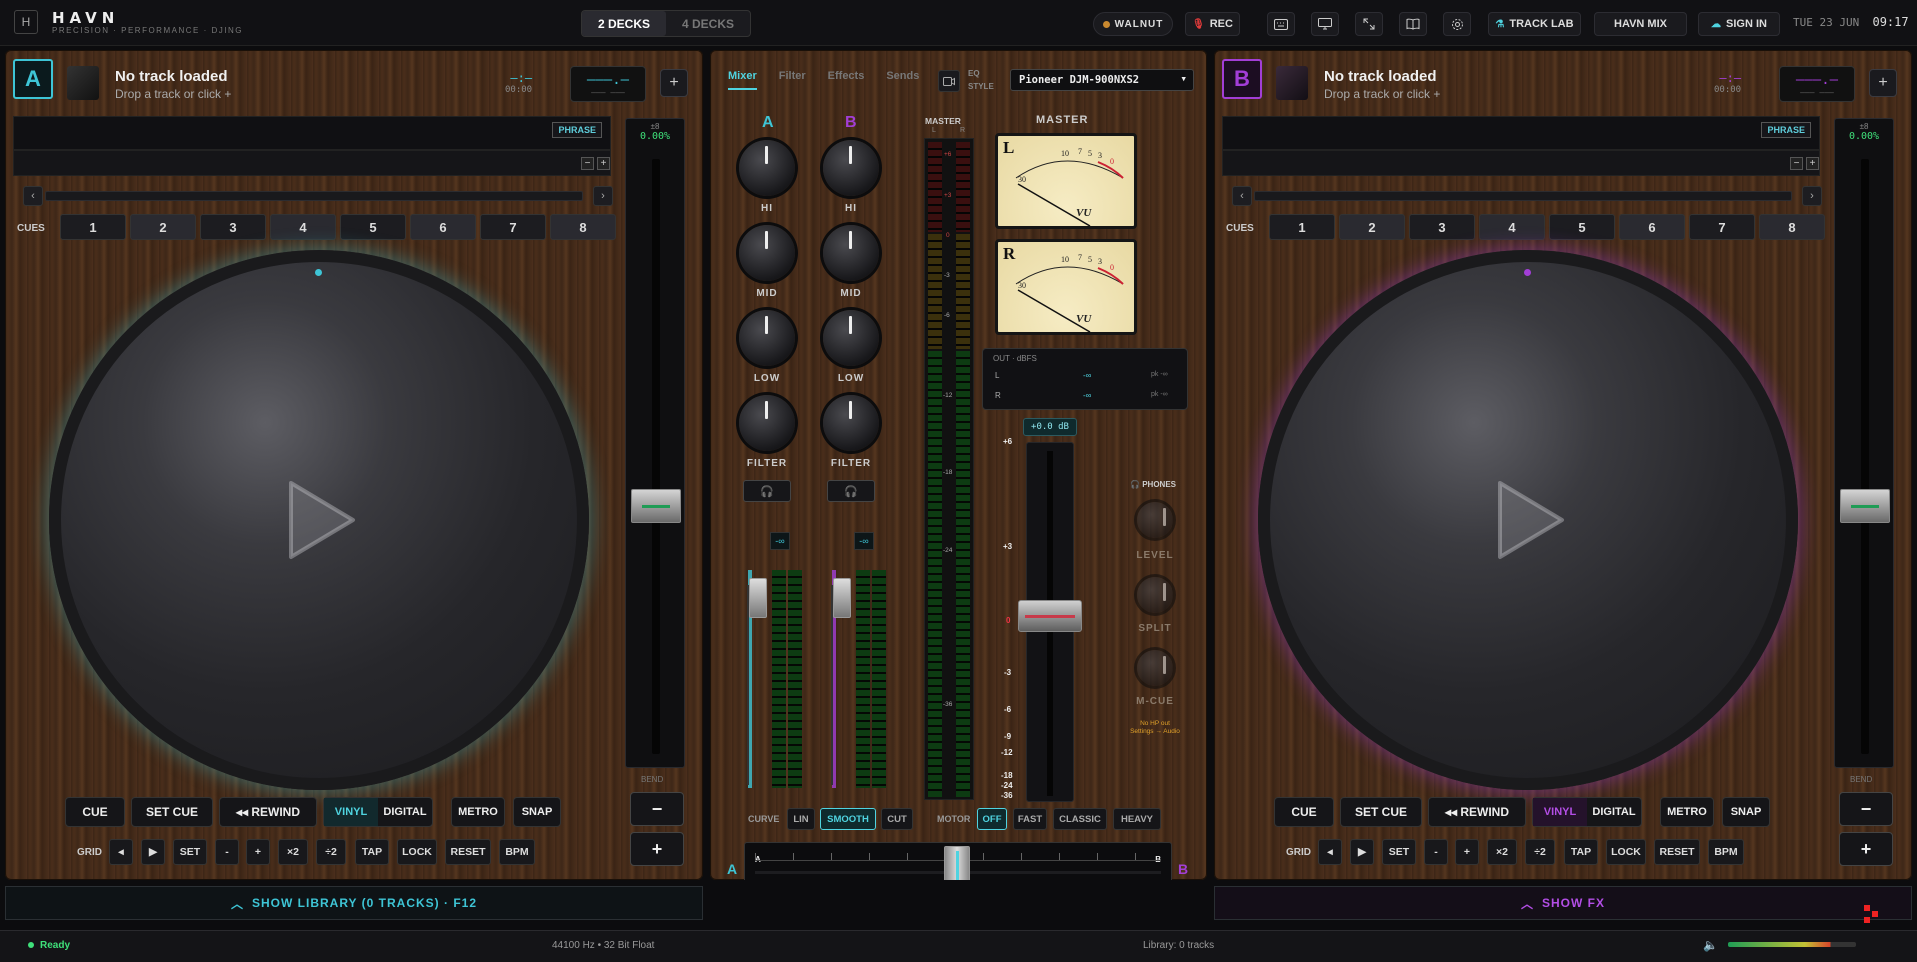 The width and height of the screenshot is (1917, 962). What do you see at coordinates (1786, 130) in the screenshot?
I see `deck-b-phrase-button: PHRASE` at bounding box center [1786, 130].